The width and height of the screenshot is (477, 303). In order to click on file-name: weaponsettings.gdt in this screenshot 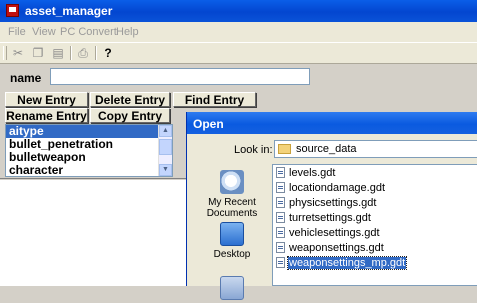, I will do `click(336, 248)`.